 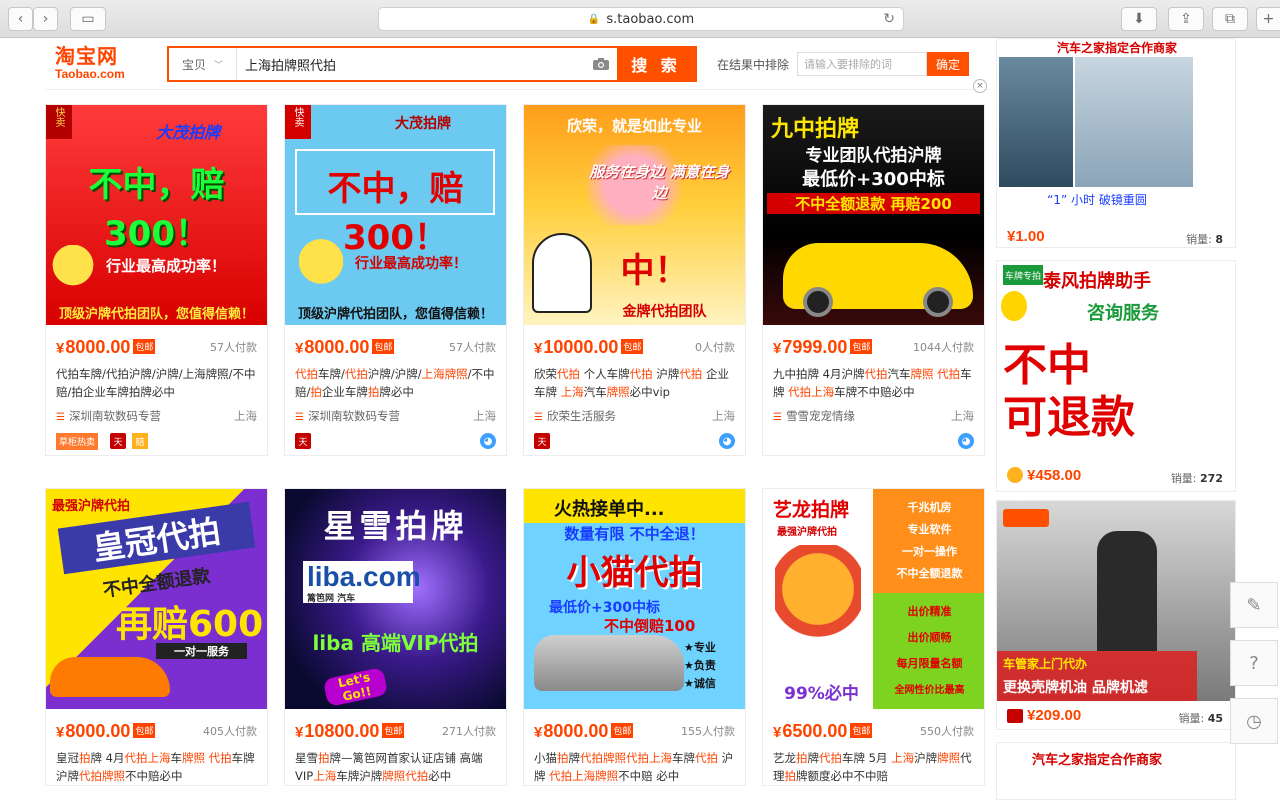 What do you see at coordinates (45, 19) in the screenshot?
I see `forward-icon: ›` at bounding box center [45, 19].